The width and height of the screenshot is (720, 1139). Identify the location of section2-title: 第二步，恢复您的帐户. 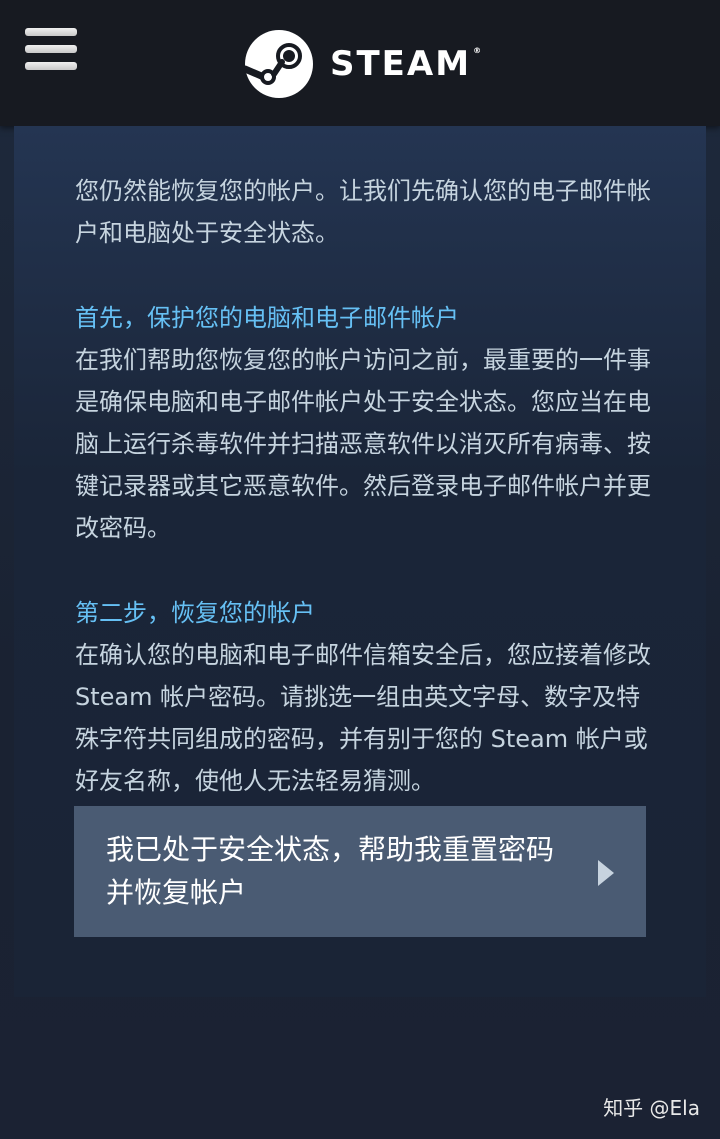
(195, 613).